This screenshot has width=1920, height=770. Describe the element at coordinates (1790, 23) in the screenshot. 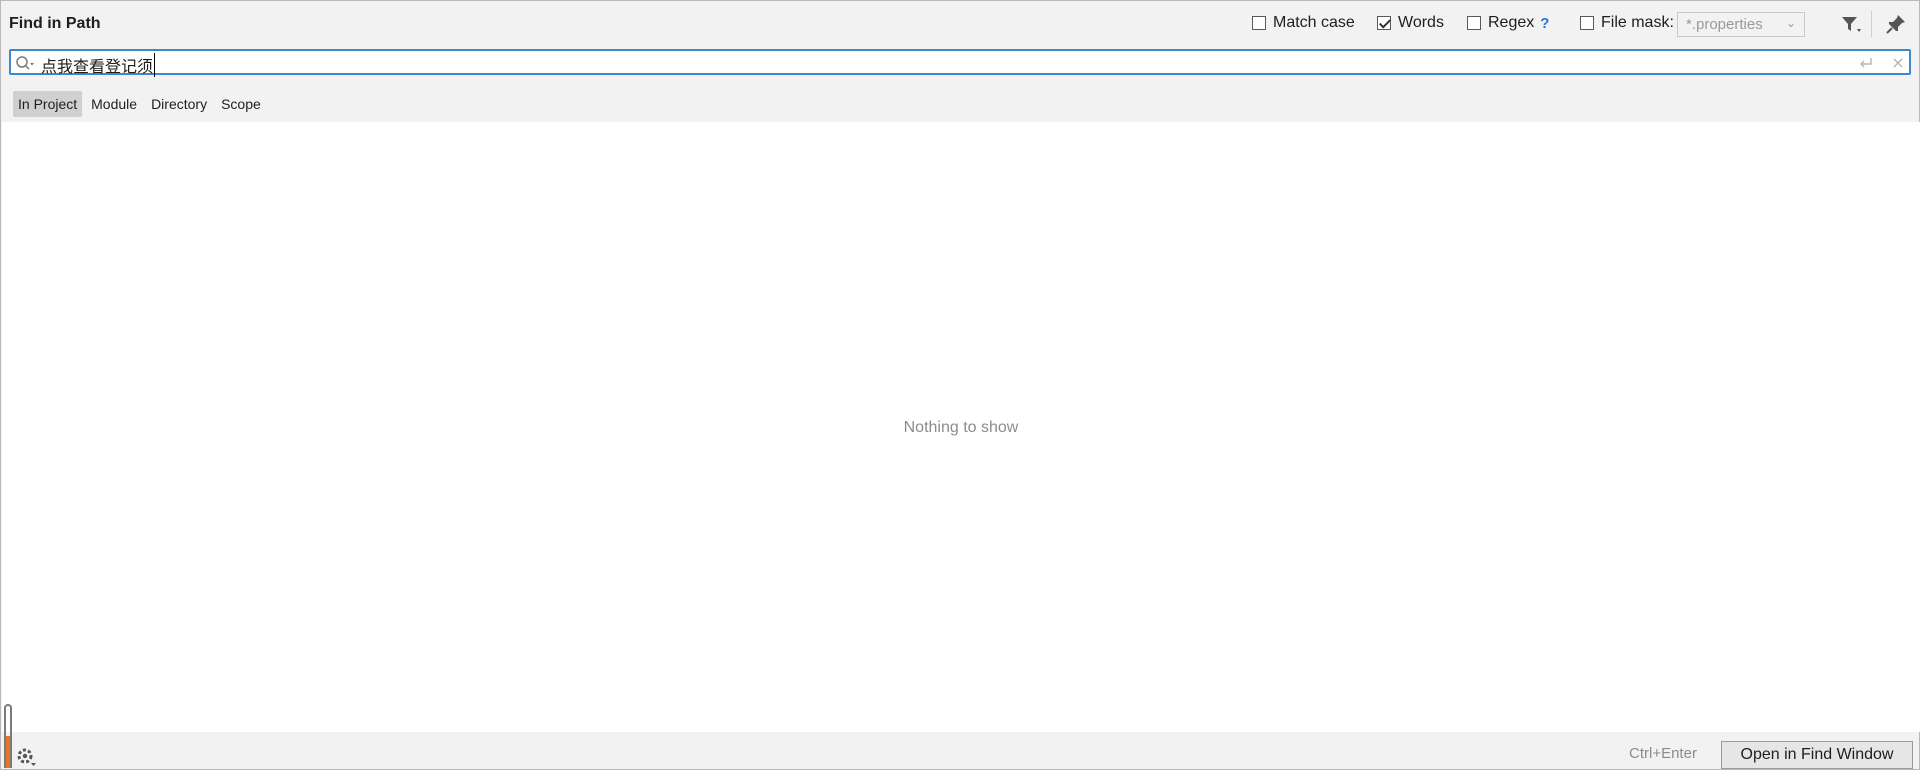

I see `chevron-down-icon: ⌄` at that location.